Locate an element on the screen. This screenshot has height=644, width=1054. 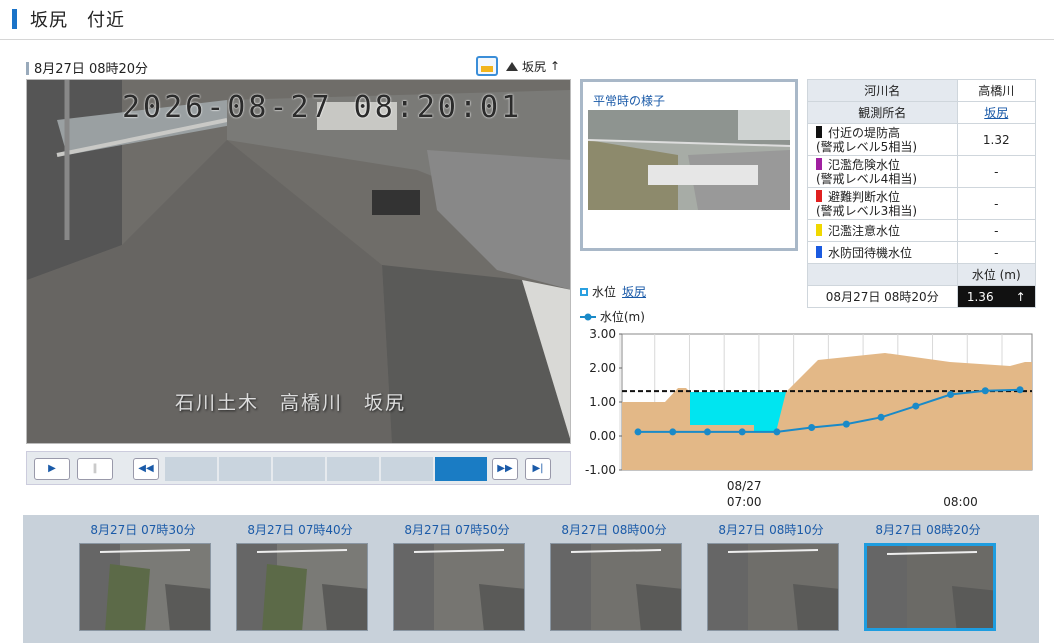
river-name-label: 河川名 is located at coordinates (882, 90).